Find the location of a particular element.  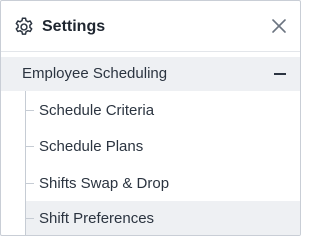

menu-item-label: Shift Preferences is located at coordinates (97, 218).